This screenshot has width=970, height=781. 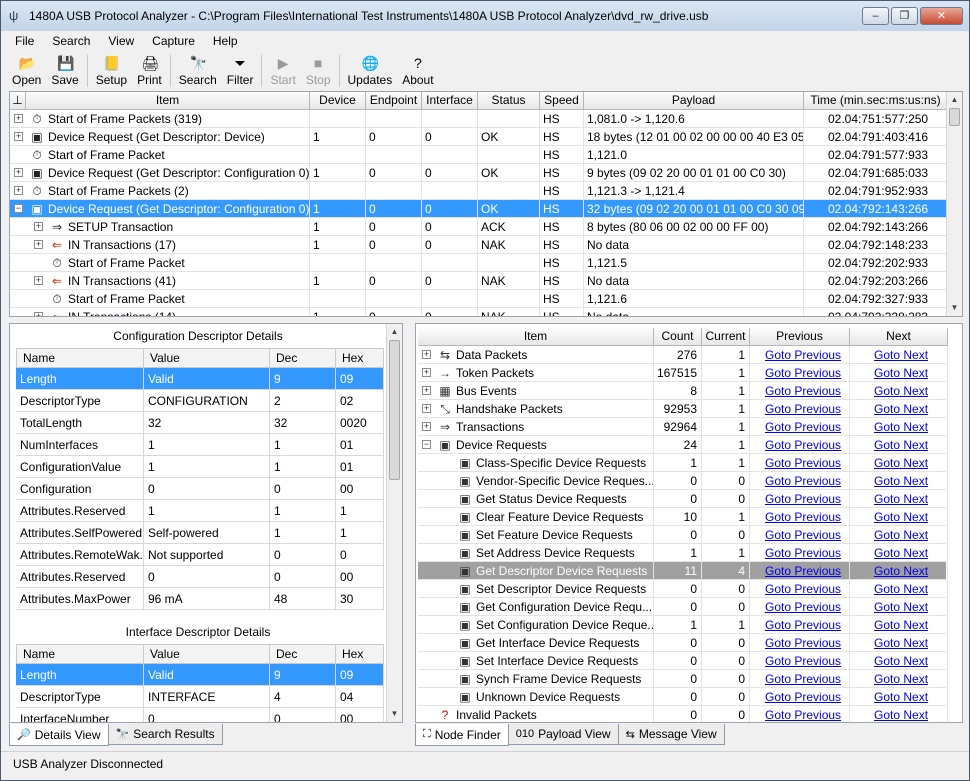 I want to click on details-header-name: Name, so click(x=80, y=654).